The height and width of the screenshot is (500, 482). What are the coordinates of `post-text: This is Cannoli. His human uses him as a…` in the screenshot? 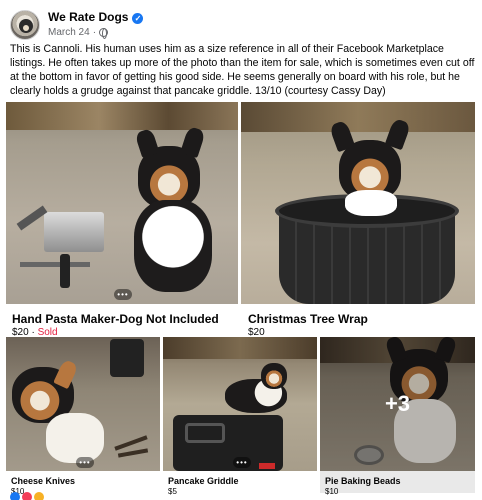 It's located at (242, 70).